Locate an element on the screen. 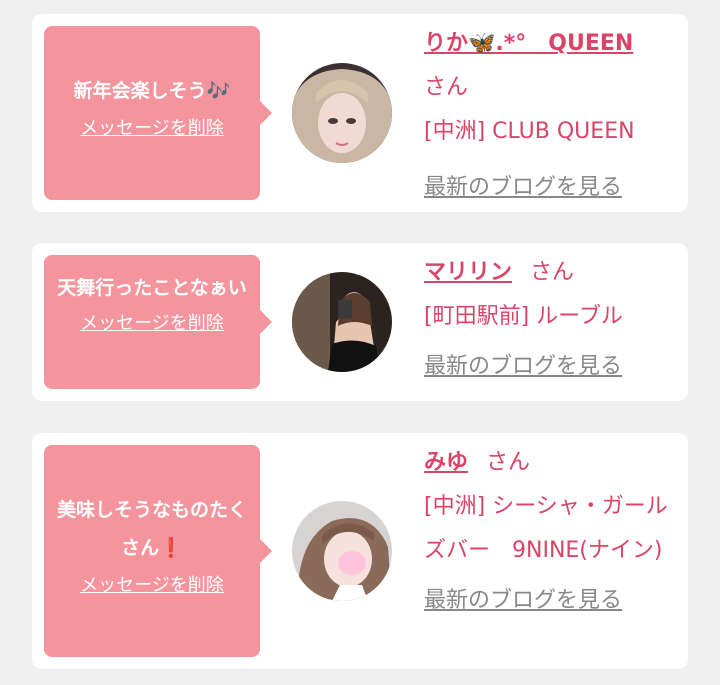 The height and width of the screenshot is (685, 720). message-bubble: 新年会楽しそう🎶 メッセージを削除 is located at coordinates (158, 113).